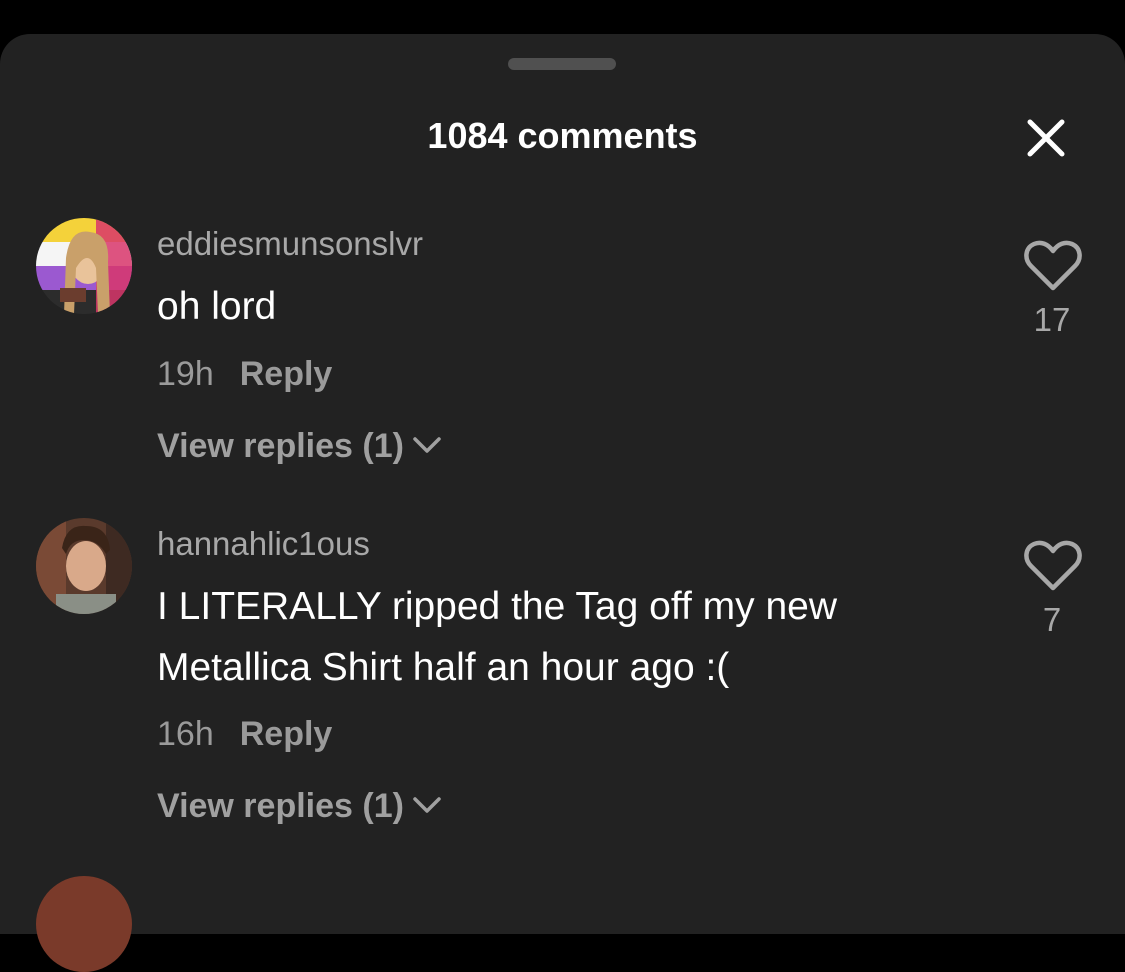  I want to click on like-count: 17, so click(1052, 319).